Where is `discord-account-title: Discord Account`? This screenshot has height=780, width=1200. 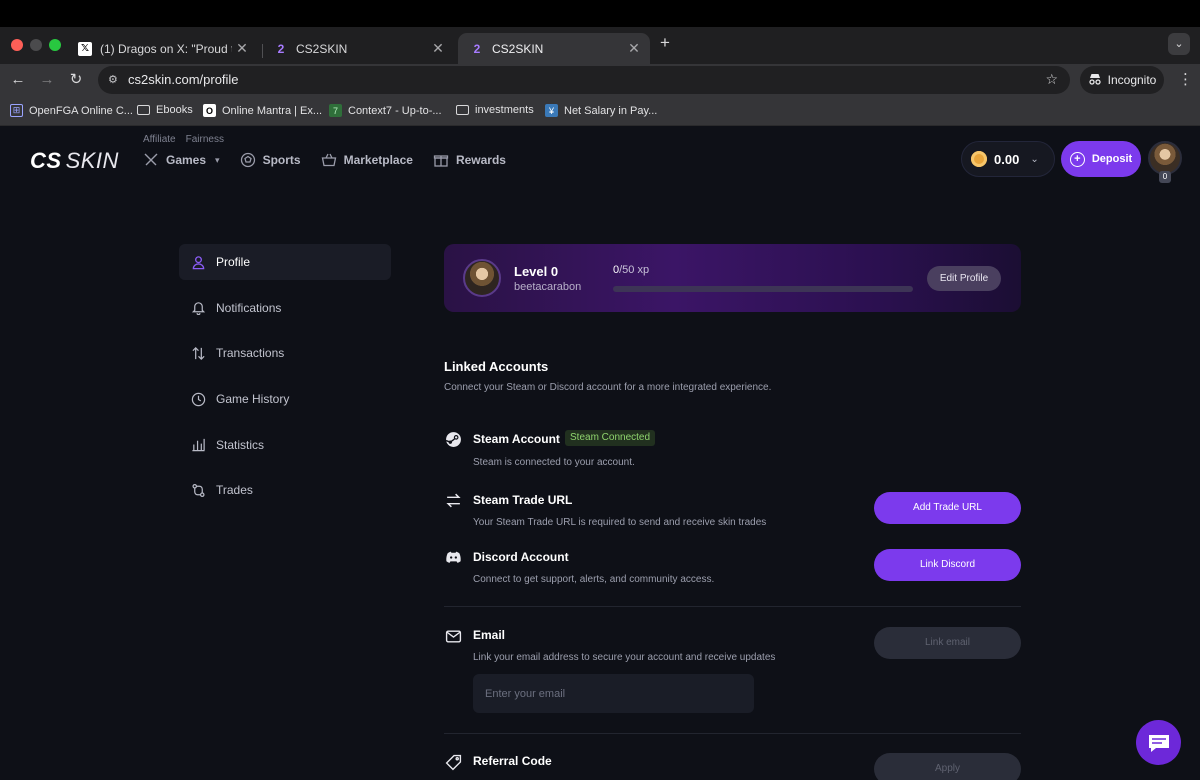
discord-account-title: Discord Account is located at coordinates (521, 557).